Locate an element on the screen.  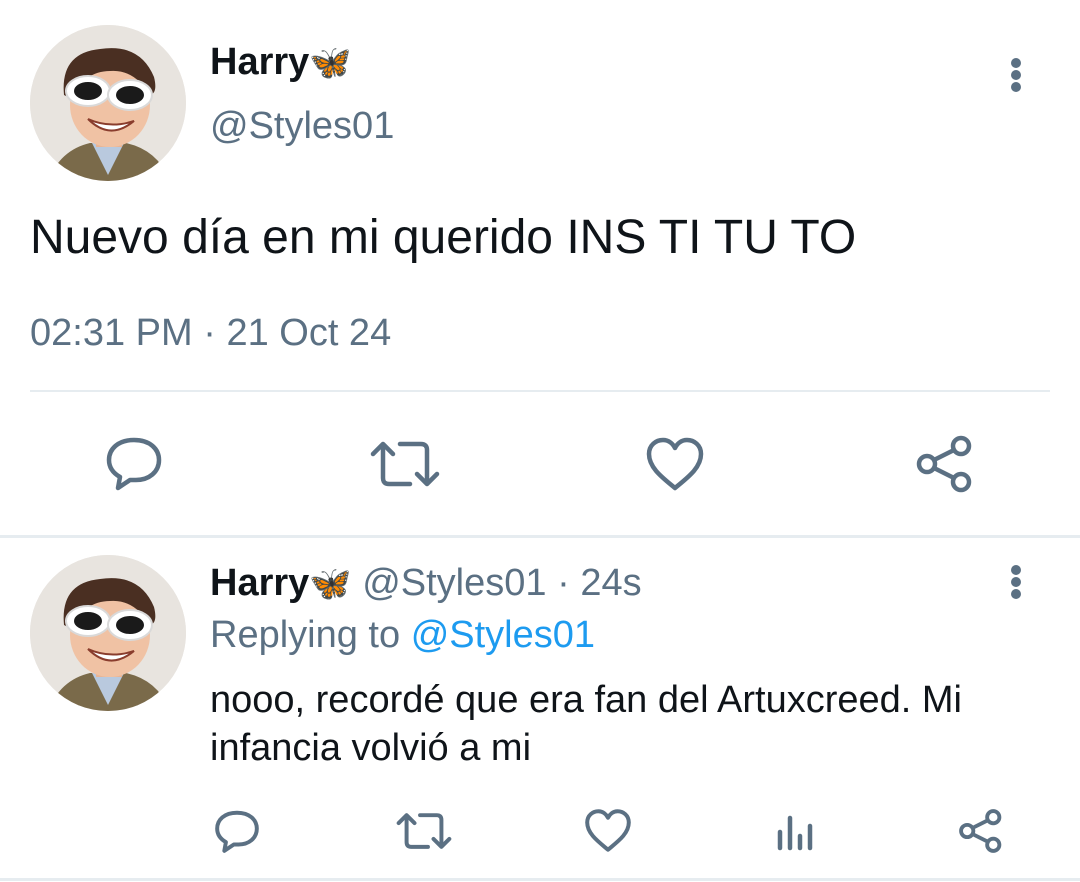
tweet-timestamp: 02:31 PM · 21 Oct 24 is located at coordinates (210, 333).